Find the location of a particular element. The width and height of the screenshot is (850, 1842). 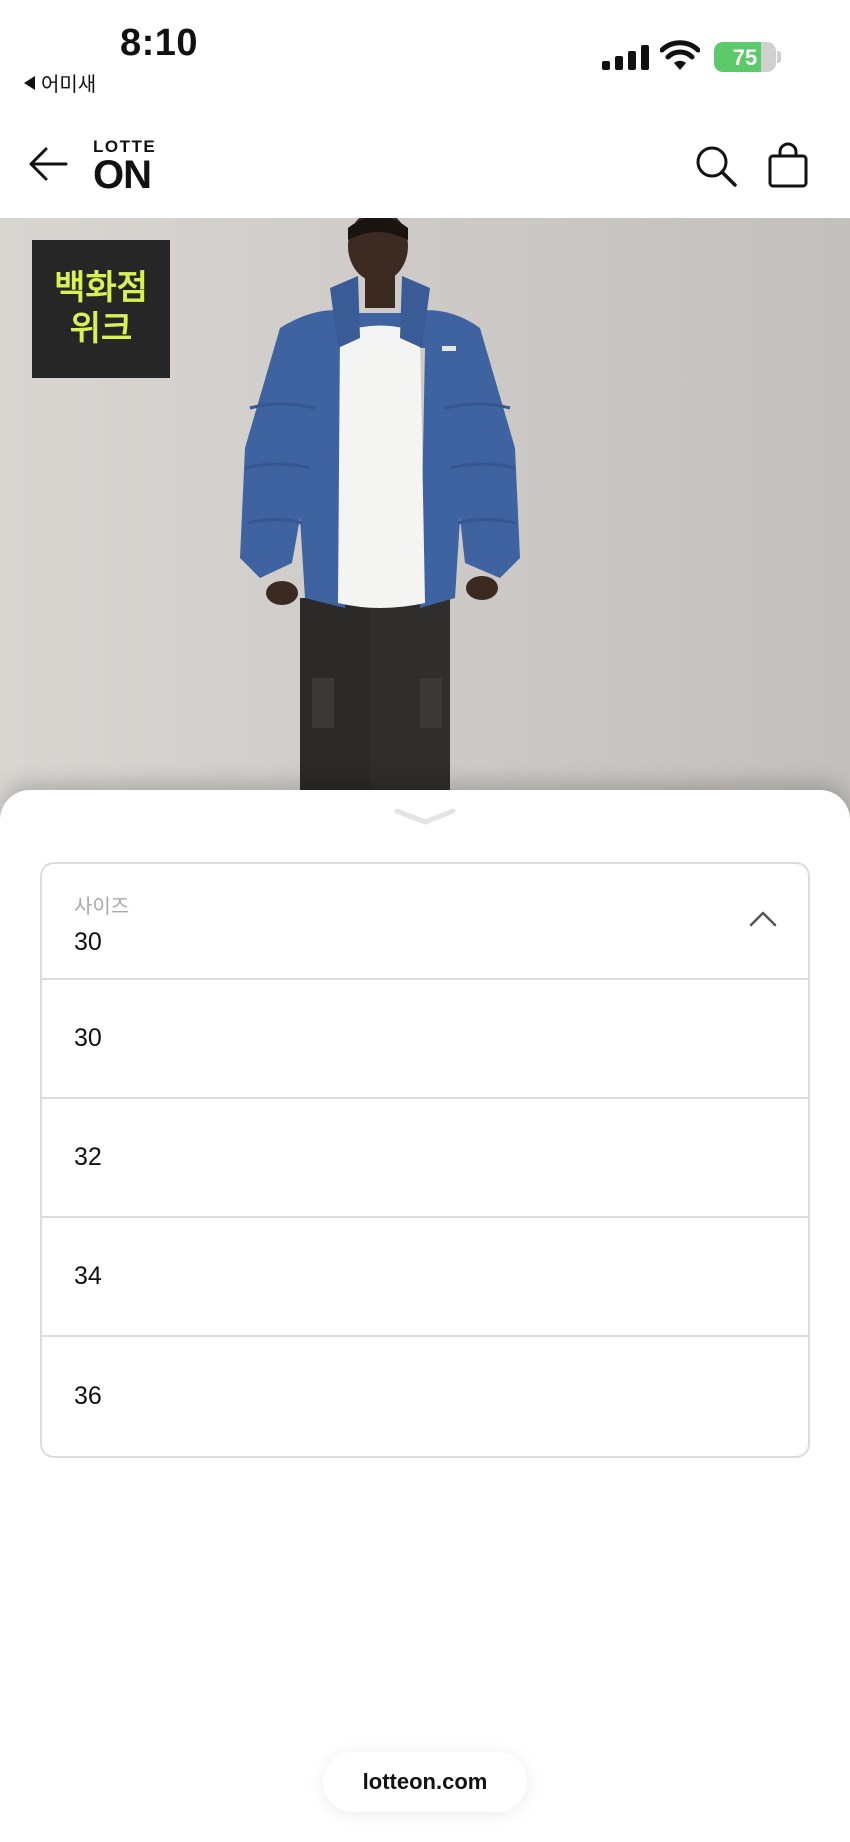

status-bar: 8:10 어미새 75 is located at coordinates (425, 50).